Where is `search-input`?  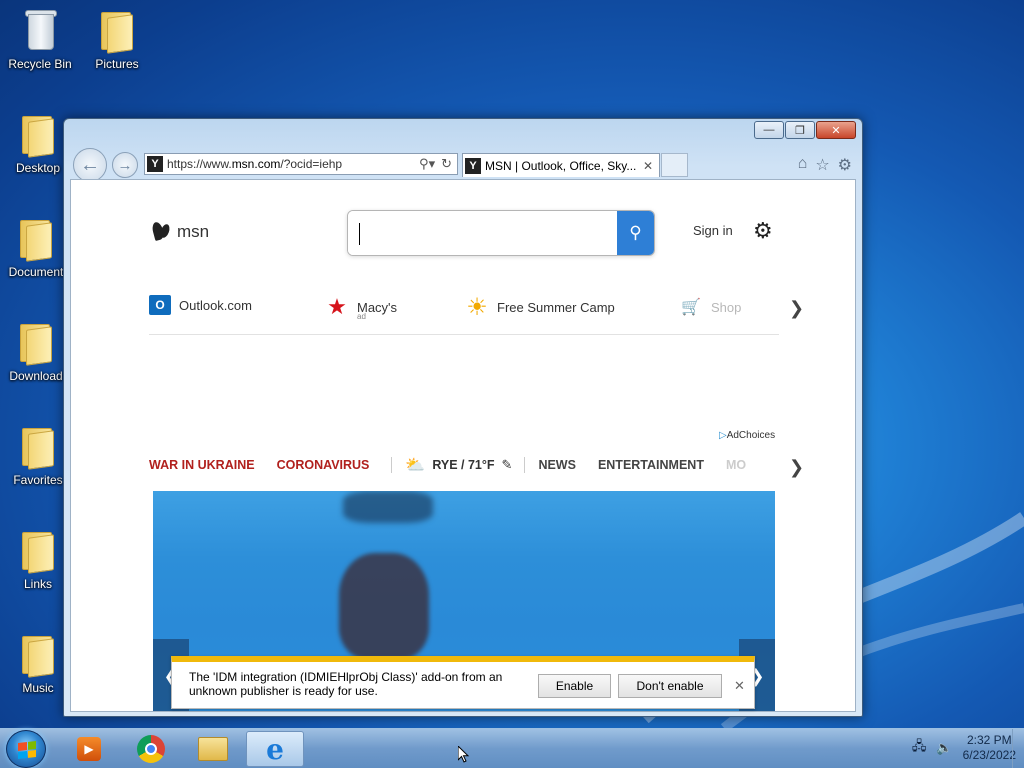
search-input is located at coordinates (482, 233).